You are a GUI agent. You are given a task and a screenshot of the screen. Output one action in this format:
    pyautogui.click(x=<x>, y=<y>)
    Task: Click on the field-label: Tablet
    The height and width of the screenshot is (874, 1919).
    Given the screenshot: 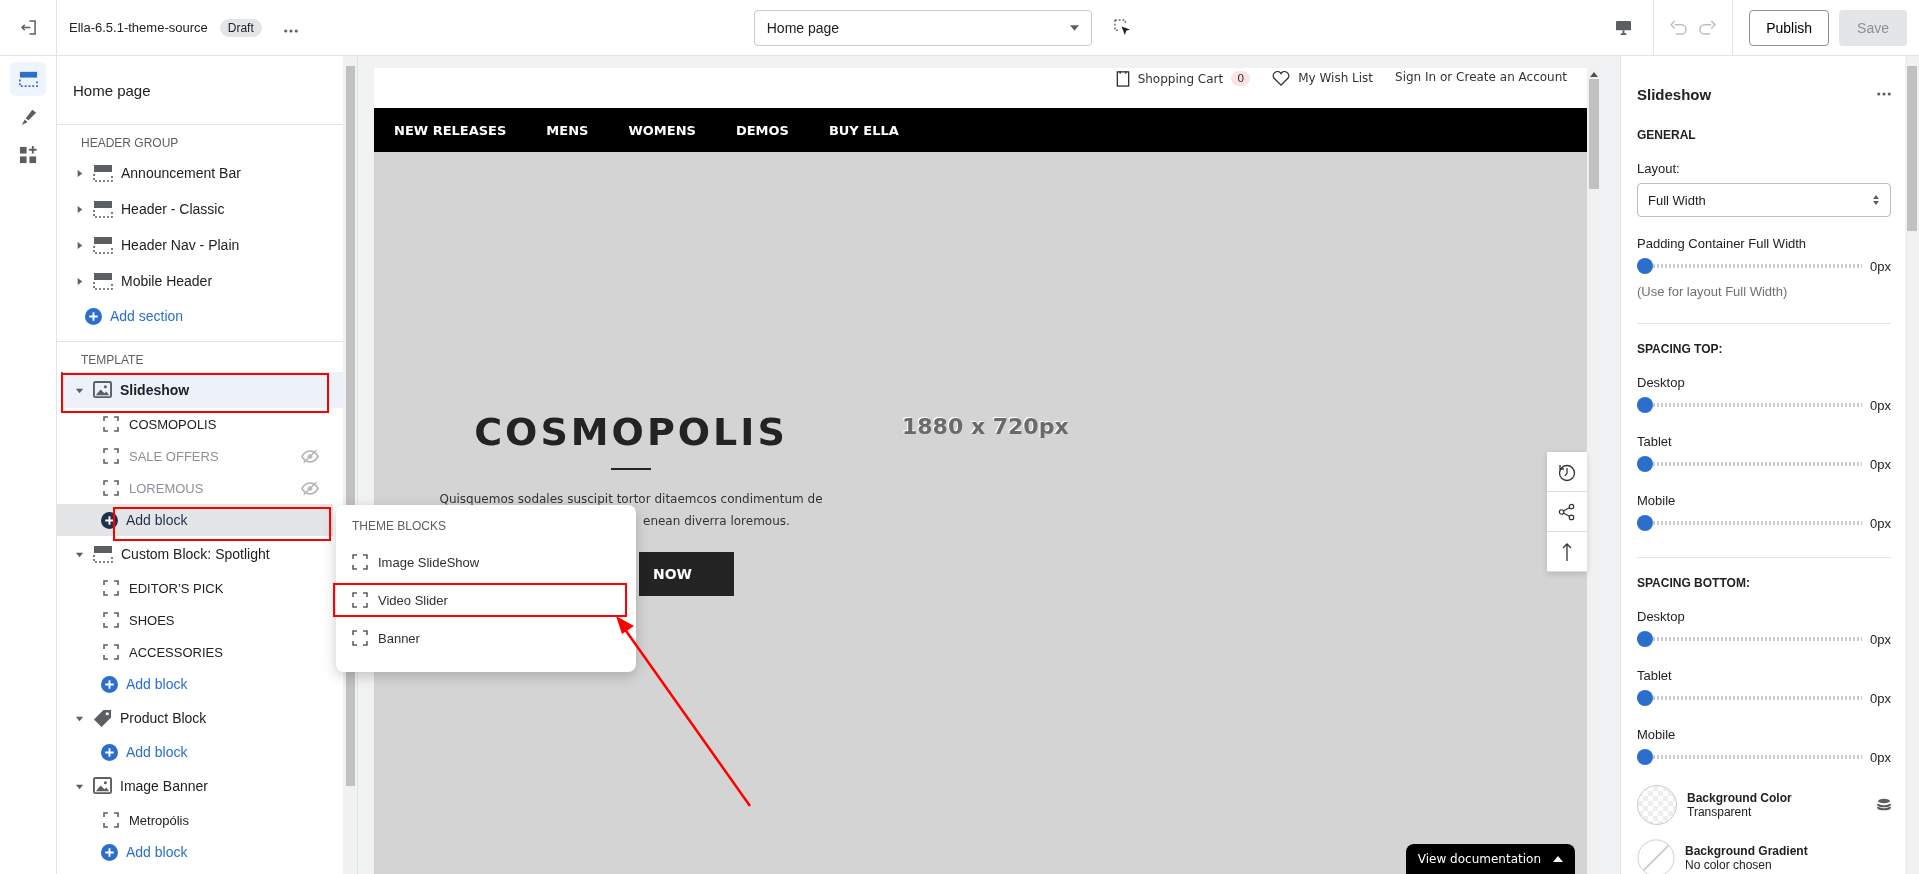 What is the action you would take?
    pyautogui.click(x=1655, y=441)
    